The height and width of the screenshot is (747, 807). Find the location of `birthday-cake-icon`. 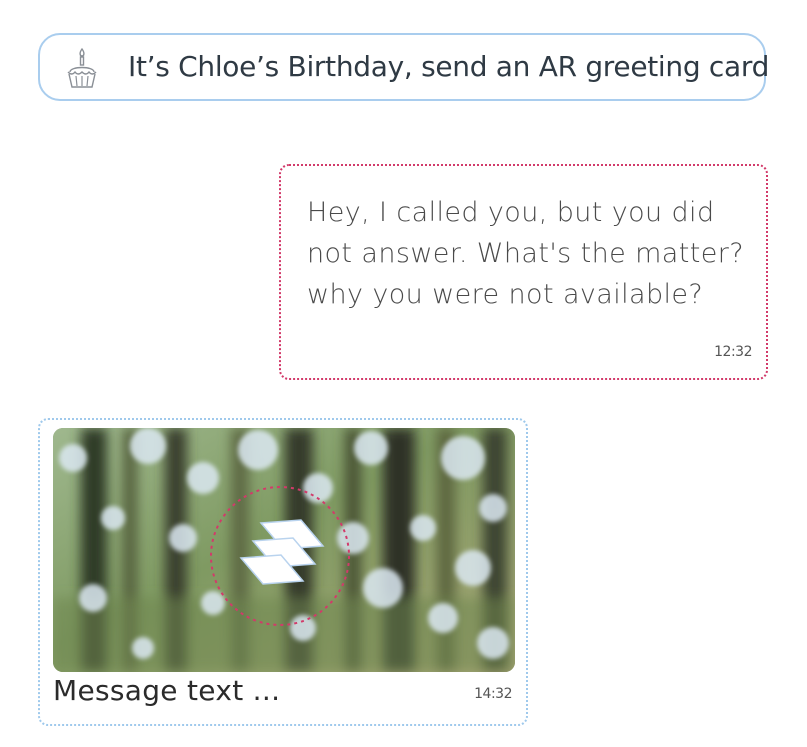

birthday-cake-icon is located at coordinates (82, 68).